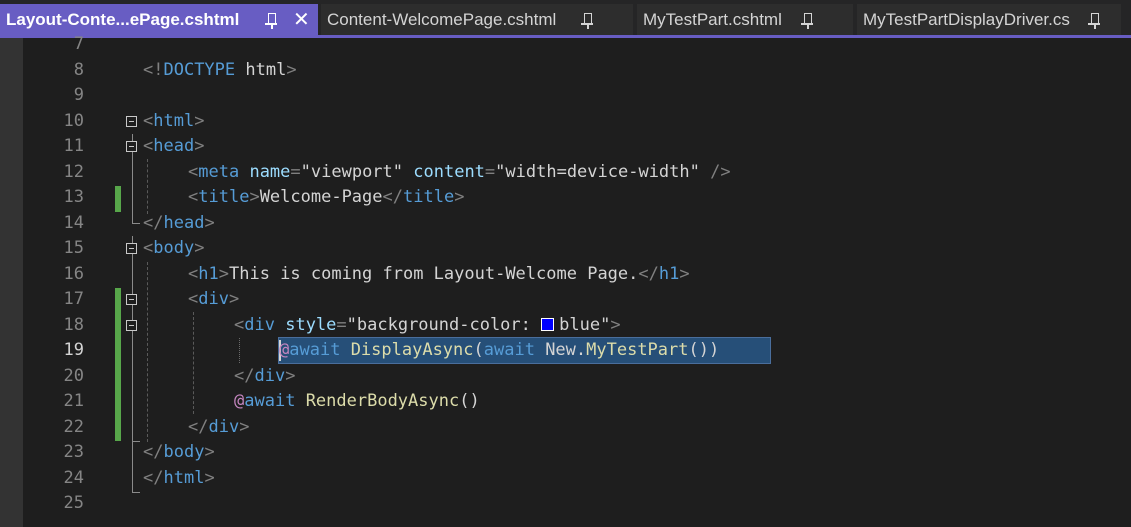 This screenshot has width=1131, height=527. What do you see at coordinates (73, 401) in the screenshot?
I see `line-number: 21` at bounding box center [73, 401].